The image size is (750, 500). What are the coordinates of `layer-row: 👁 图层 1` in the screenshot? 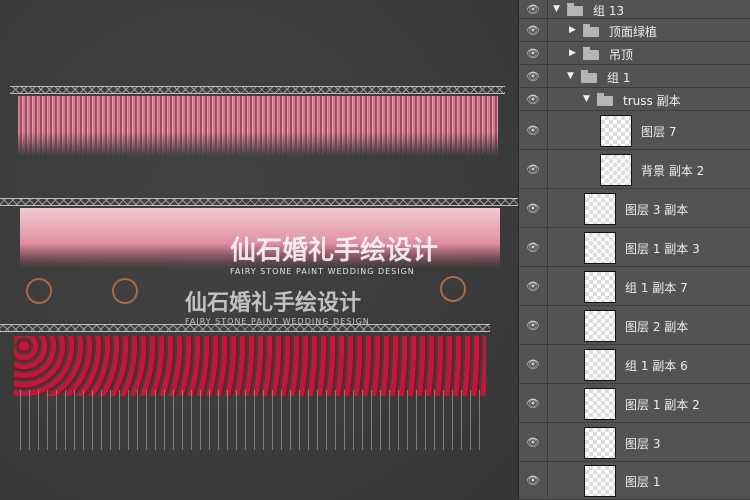 It's located at (634, 481).